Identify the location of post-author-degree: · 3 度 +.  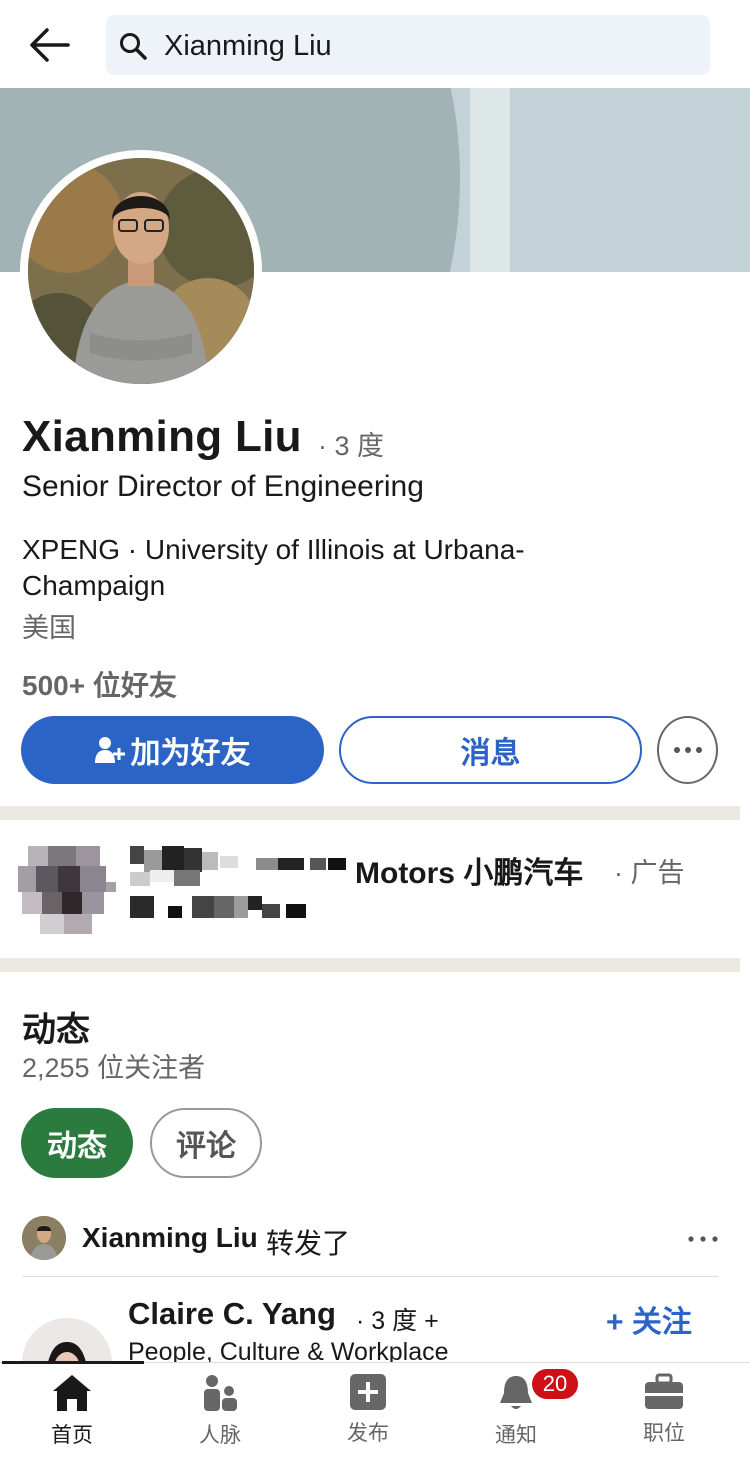
(397, 1321).